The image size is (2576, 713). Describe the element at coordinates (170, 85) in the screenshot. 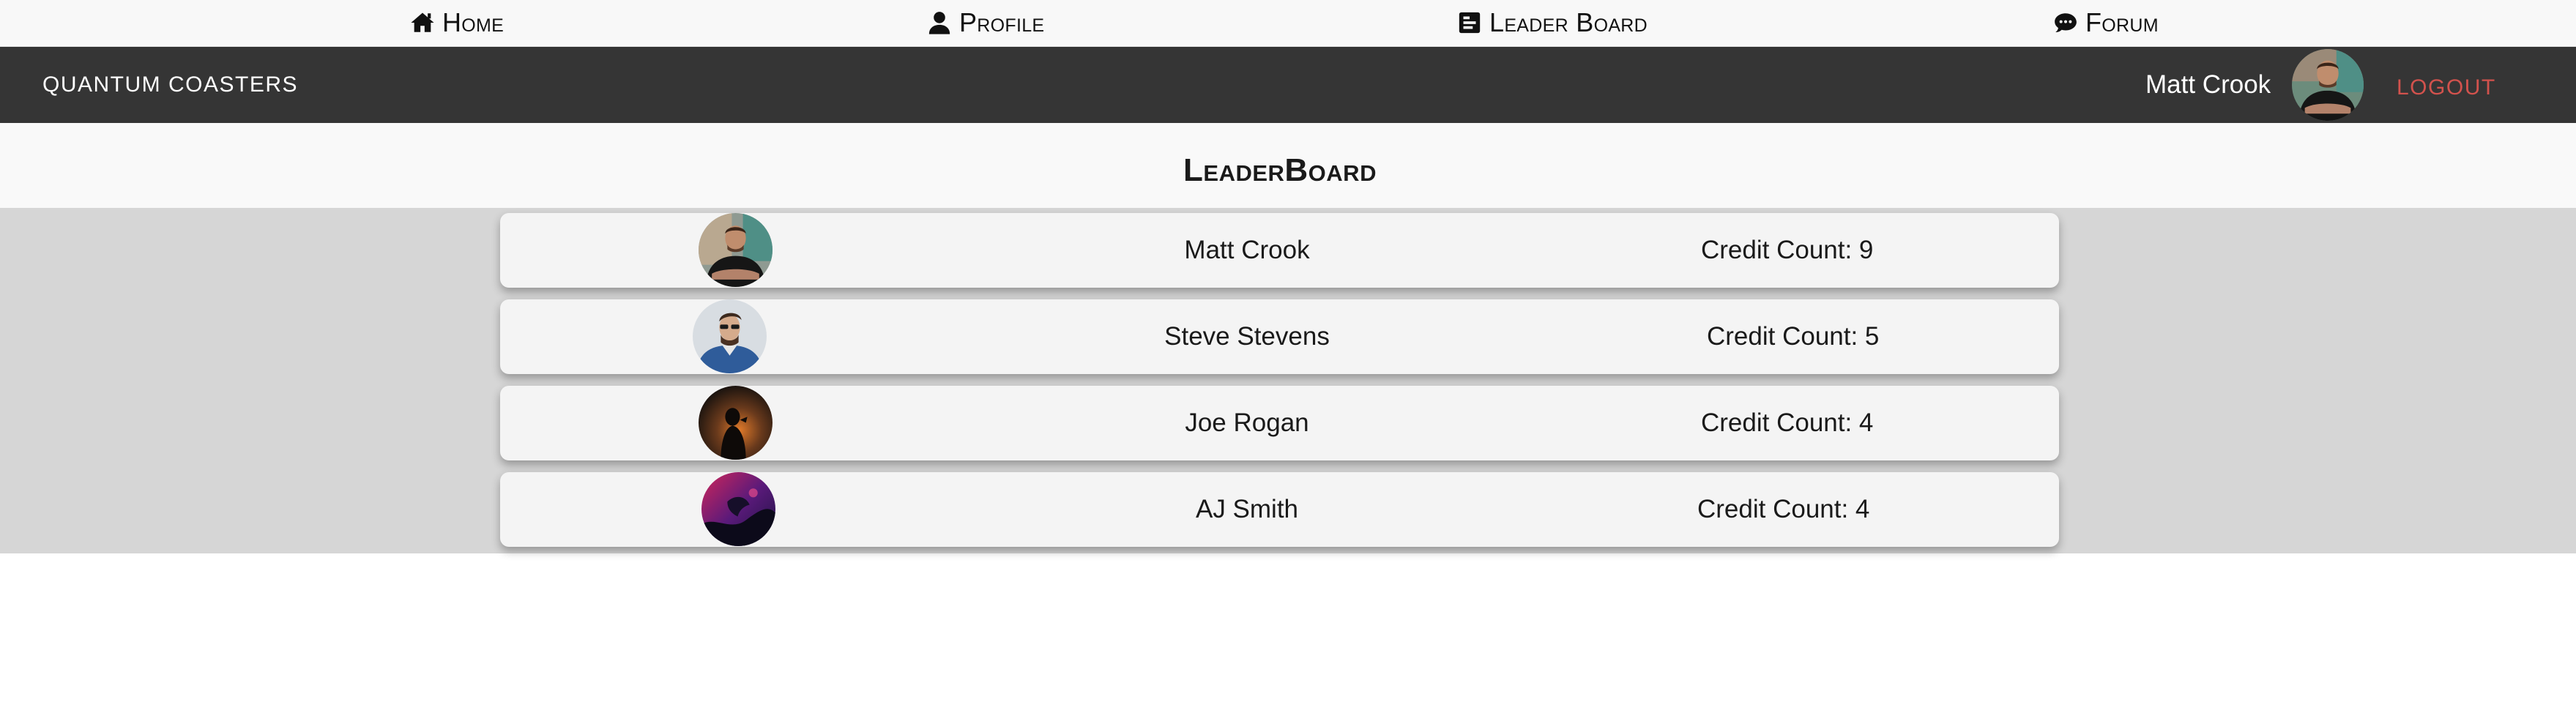

I see `brand-logo-text: QUANTUM COASTERS` at that location.